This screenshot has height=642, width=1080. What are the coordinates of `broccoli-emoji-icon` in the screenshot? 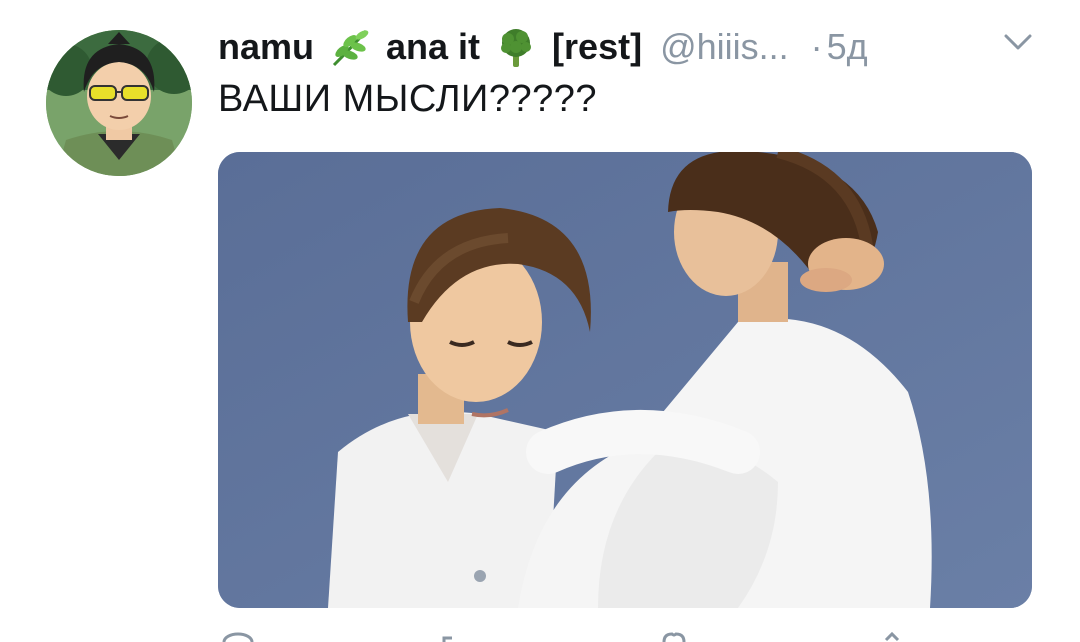 It's located at (516, 47).